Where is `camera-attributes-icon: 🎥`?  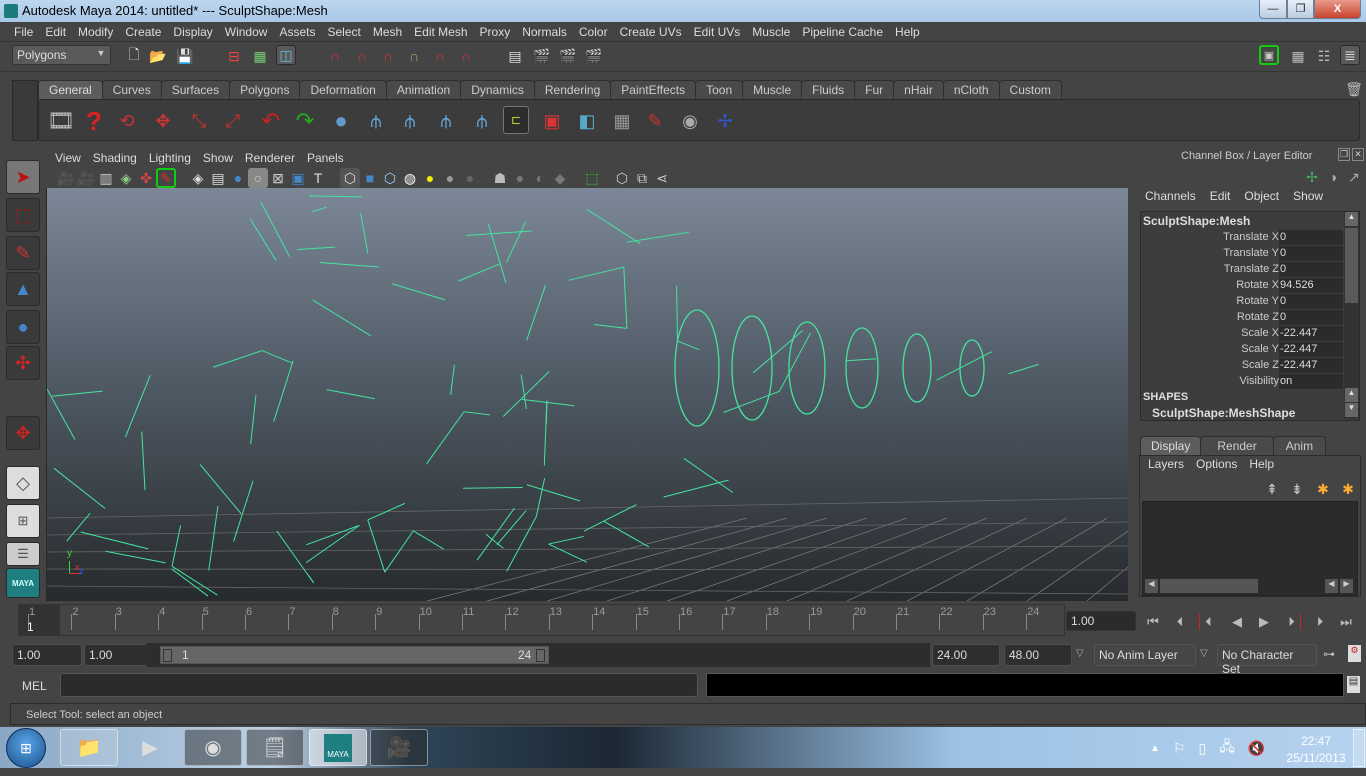 camera-attributes-icon: 🎥 is located at coordinates (86, 178).